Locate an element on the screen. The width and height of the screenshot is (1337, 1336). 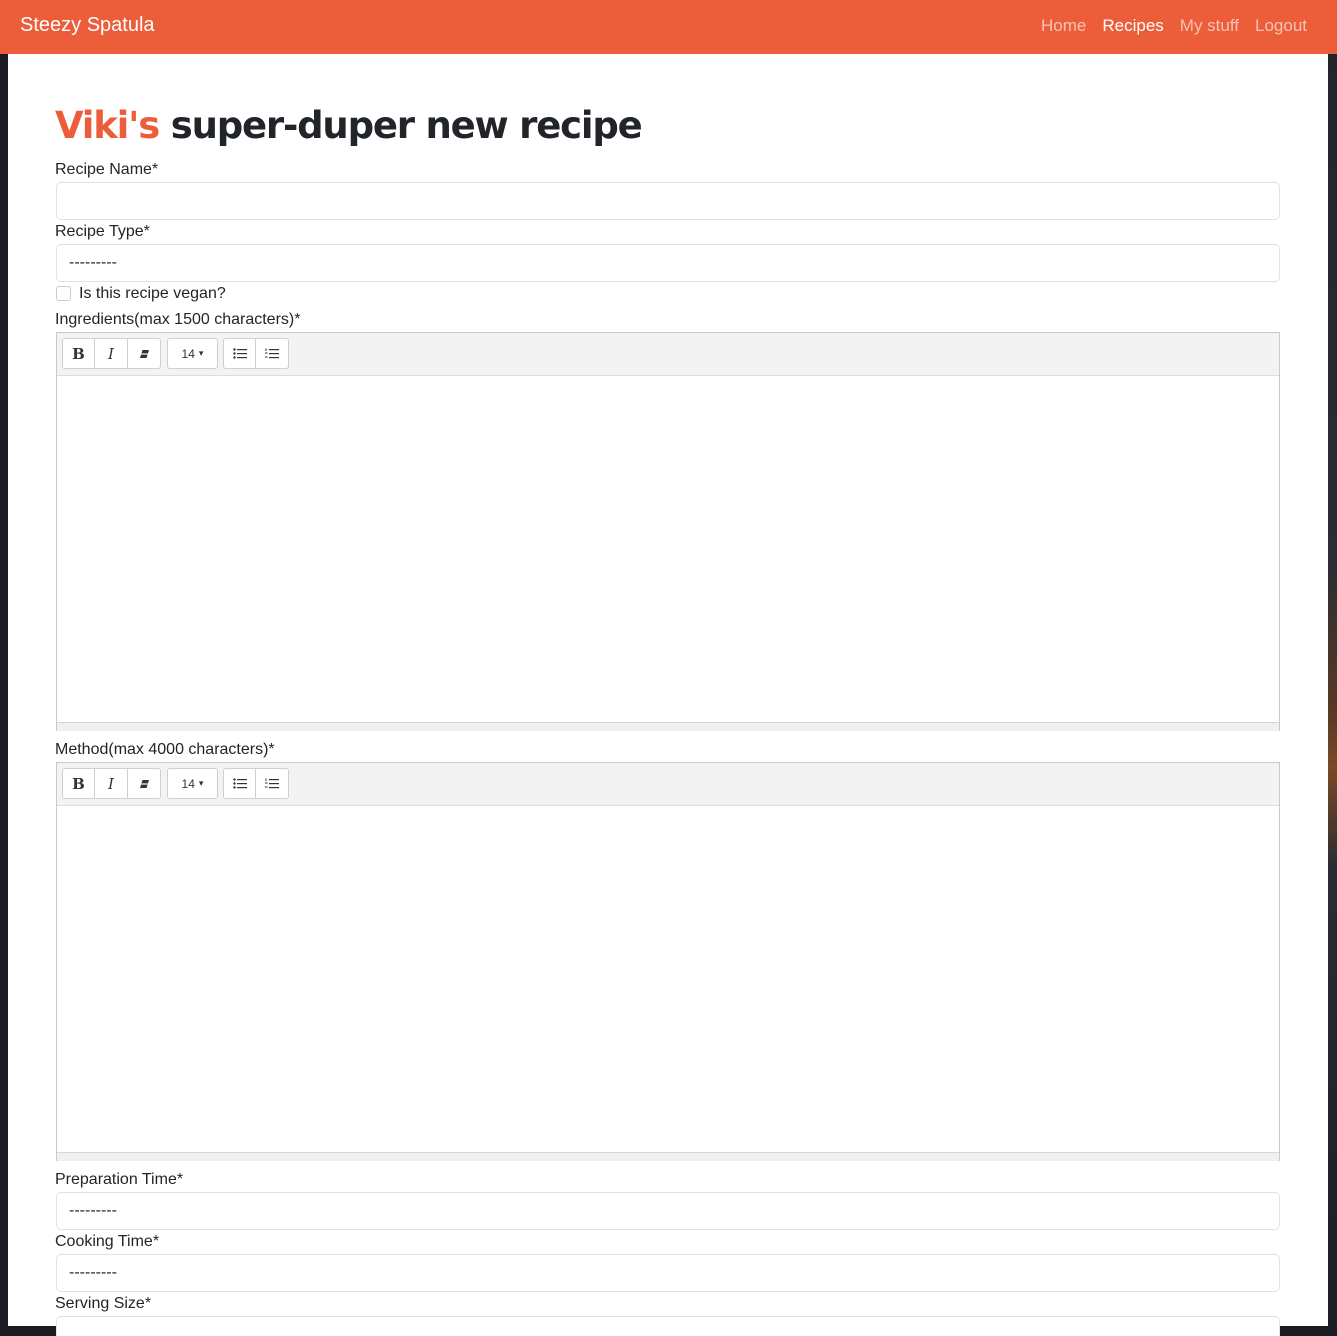
nav-my-stuff: My stuff is located at coordinates (1209, 26).